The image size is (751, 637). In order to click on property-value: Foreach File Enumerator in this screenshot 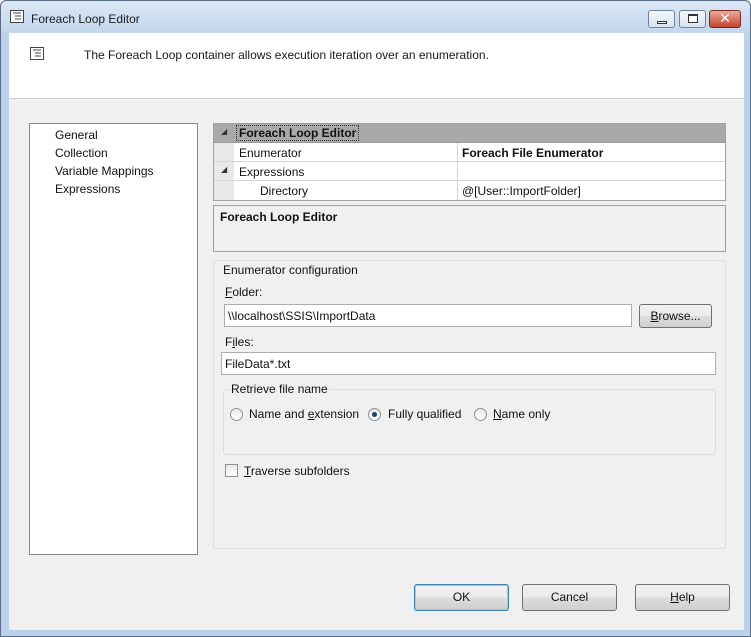, I will do `click(532, 153)`.